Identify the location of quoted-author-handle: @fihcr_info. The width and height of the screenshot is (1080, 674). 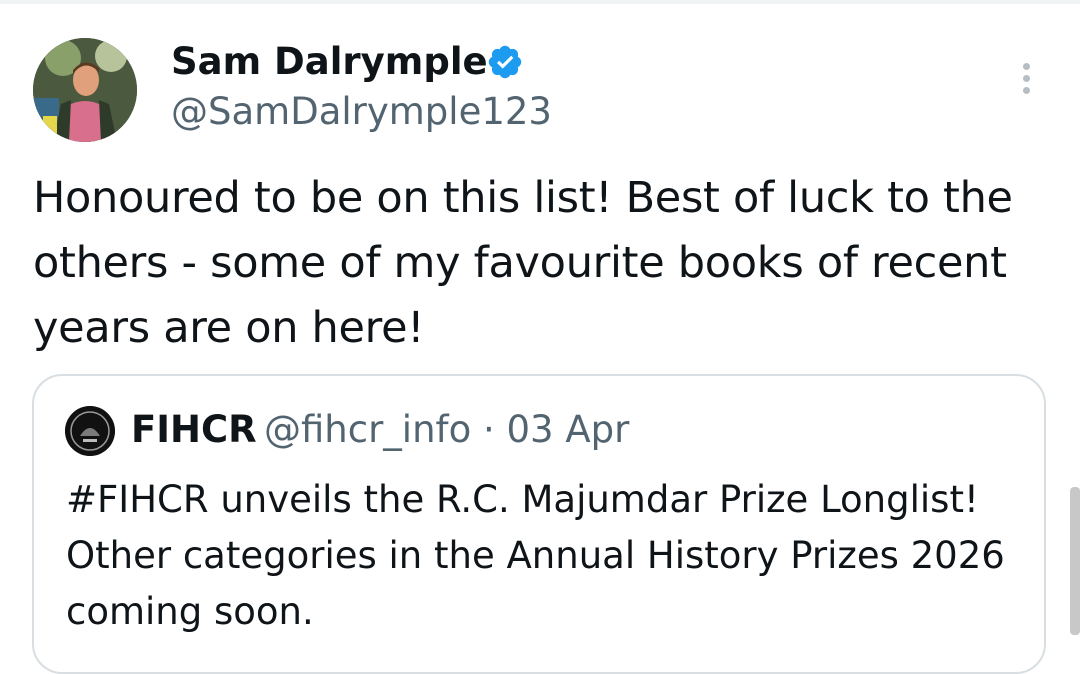
(367, 429).